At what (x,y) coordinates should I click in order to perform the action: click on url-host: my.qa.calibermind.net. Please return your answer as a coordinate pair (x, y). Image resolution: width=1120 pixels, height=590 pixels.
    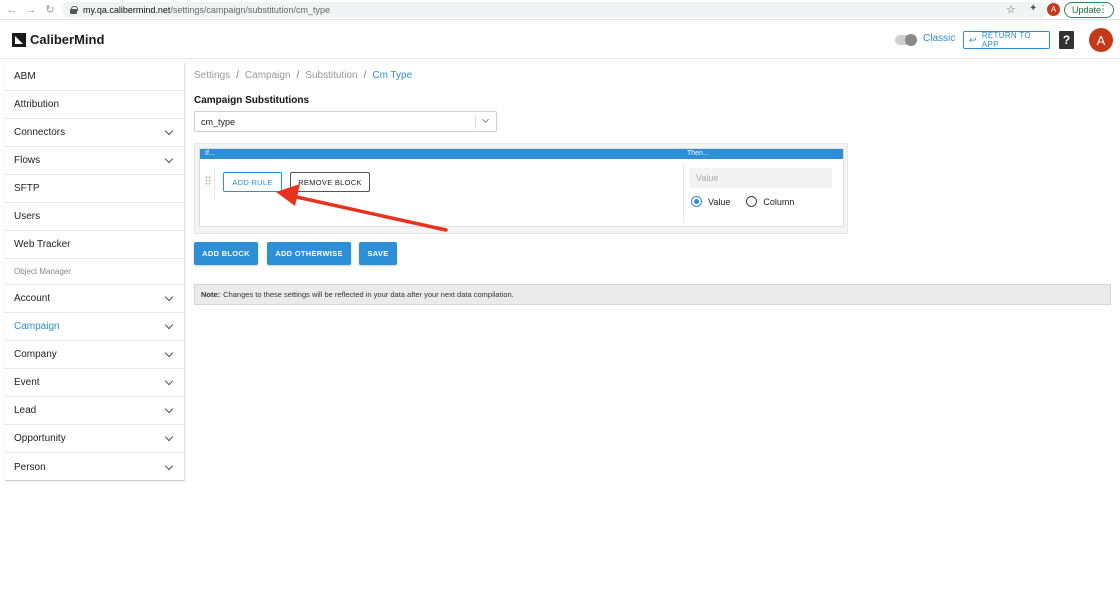
    Looking at the image, I should click on (127, 10).